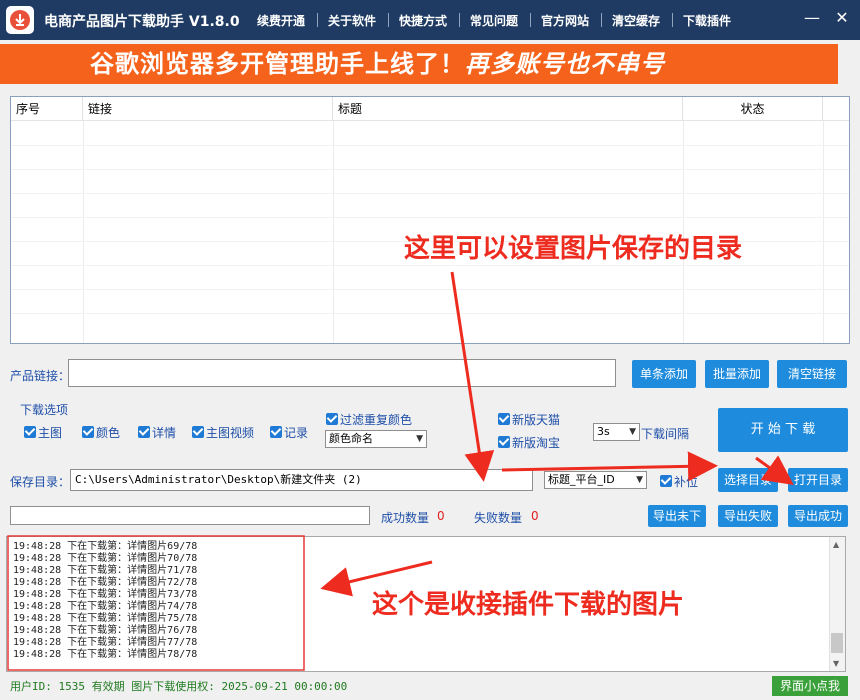 This screenshot has height=700, width=860. I want to click on menu-about: 关于软件, so click(352, 20).